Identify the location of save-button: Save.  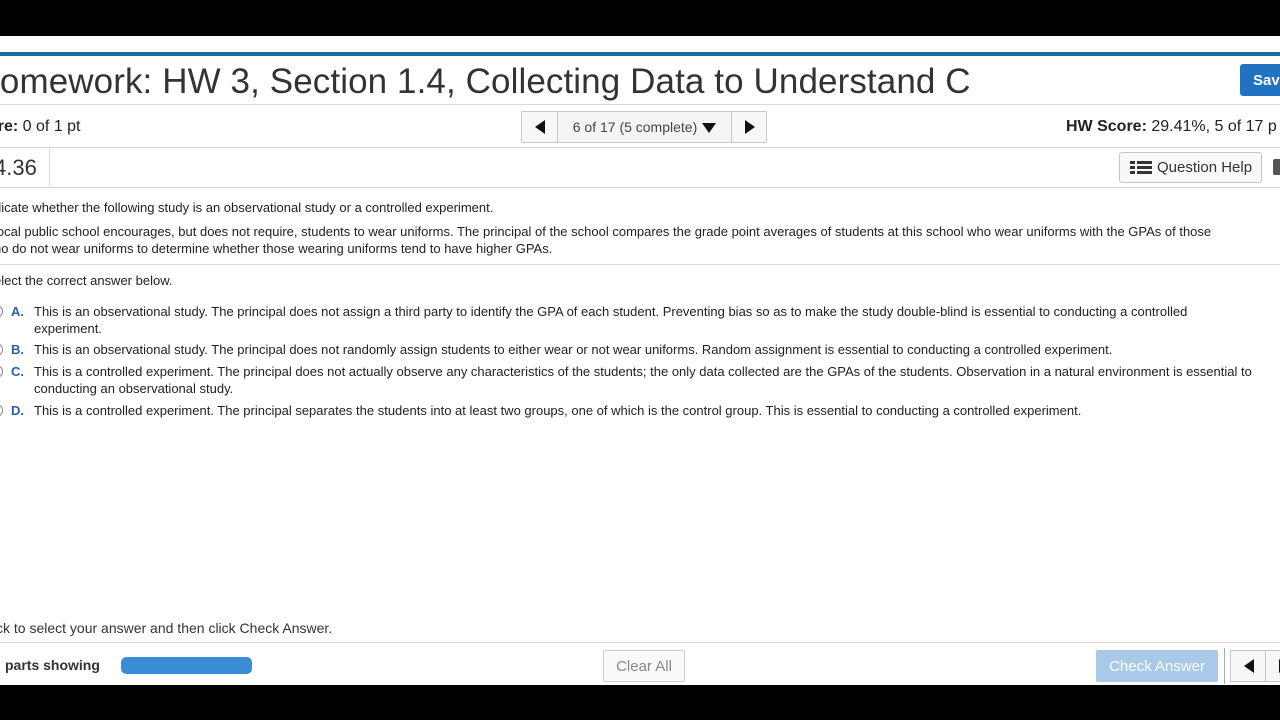
(1260, 80).